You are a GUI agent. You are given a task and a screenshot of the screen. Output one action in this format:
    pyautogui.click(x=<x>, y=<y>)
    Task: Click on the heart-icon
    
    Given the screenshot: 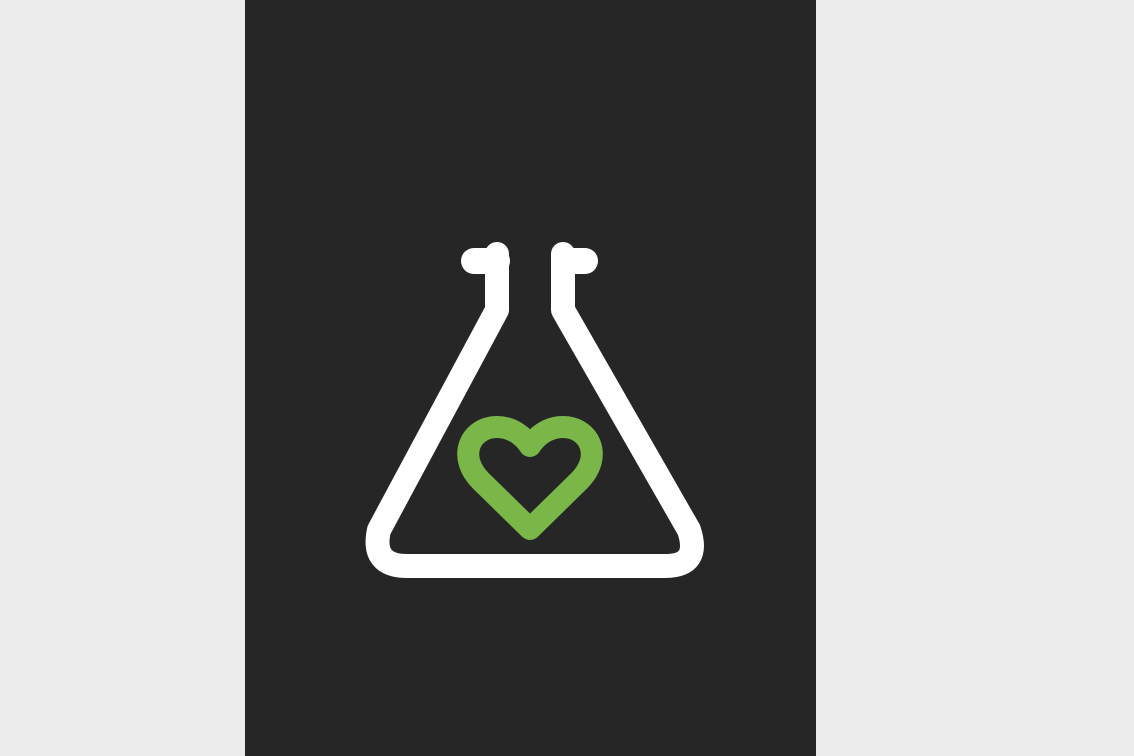 What is the action you would take?
    pyautogui.click(x=530, y=478)
    